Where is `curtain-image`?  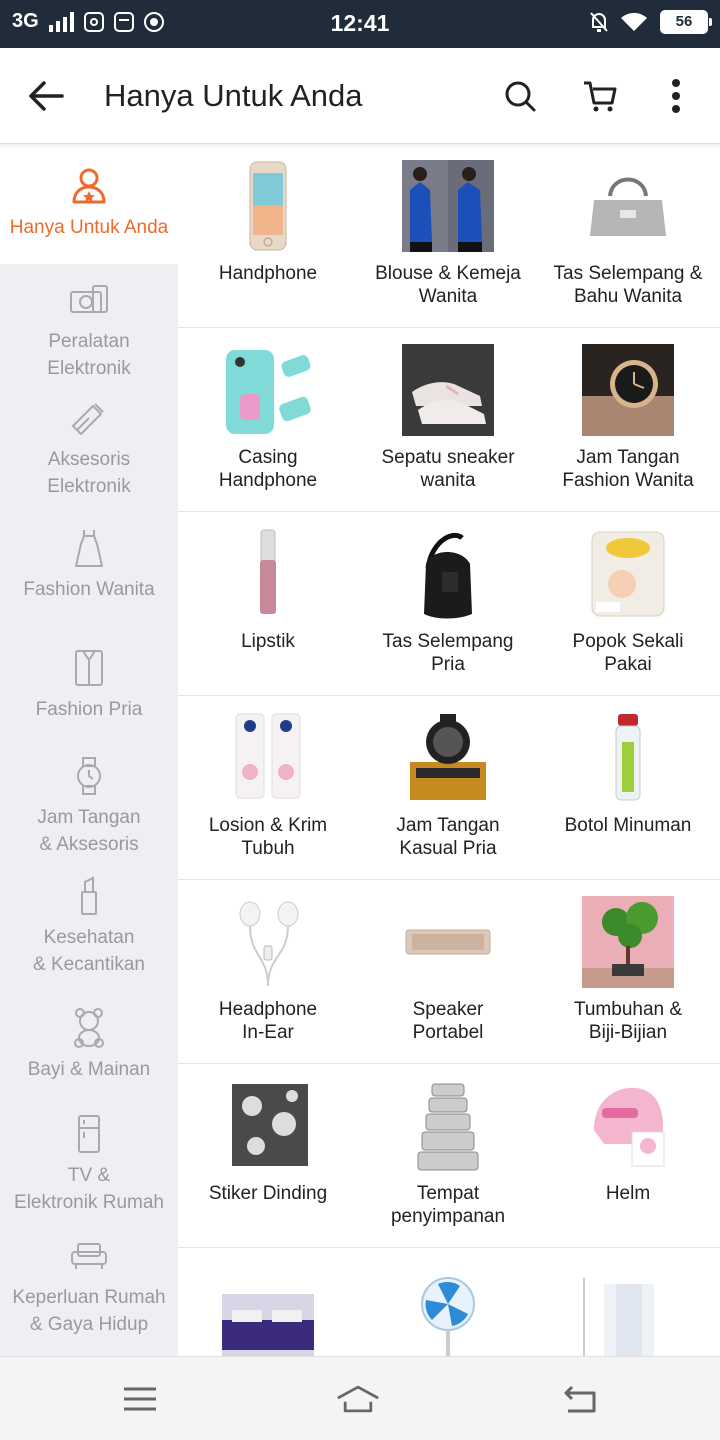 curtain-image is located at coordinates (628, 1310).